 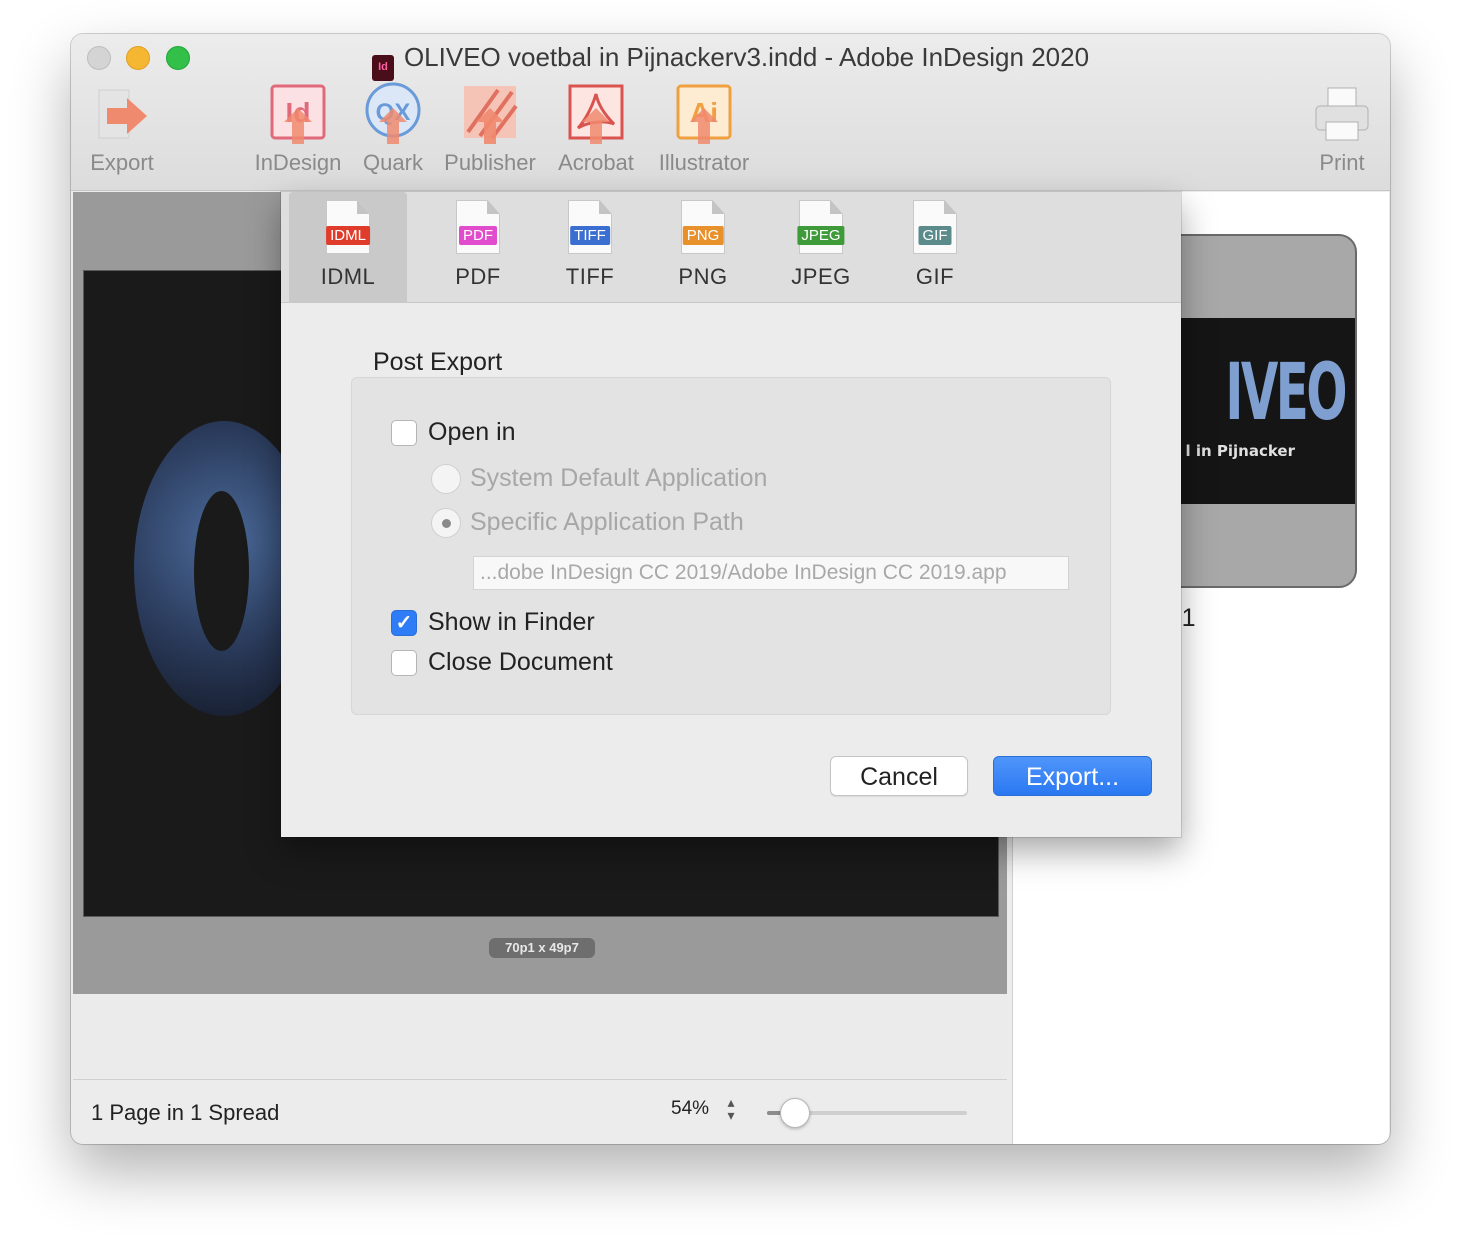 I want to click on dimensions-badge: 70p1 x 49p7, so click(x=542, y=948).